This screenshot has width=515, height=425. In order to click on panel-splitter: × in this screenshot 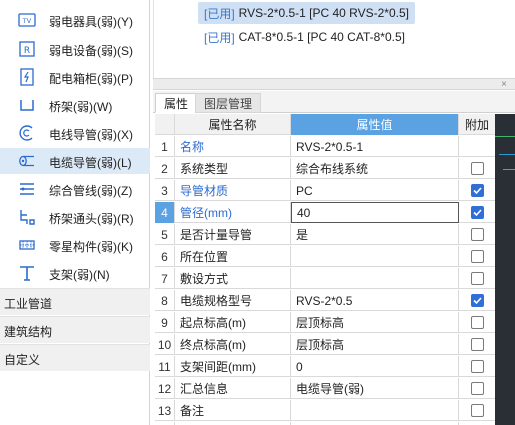, I will do `click(334, 84)`.